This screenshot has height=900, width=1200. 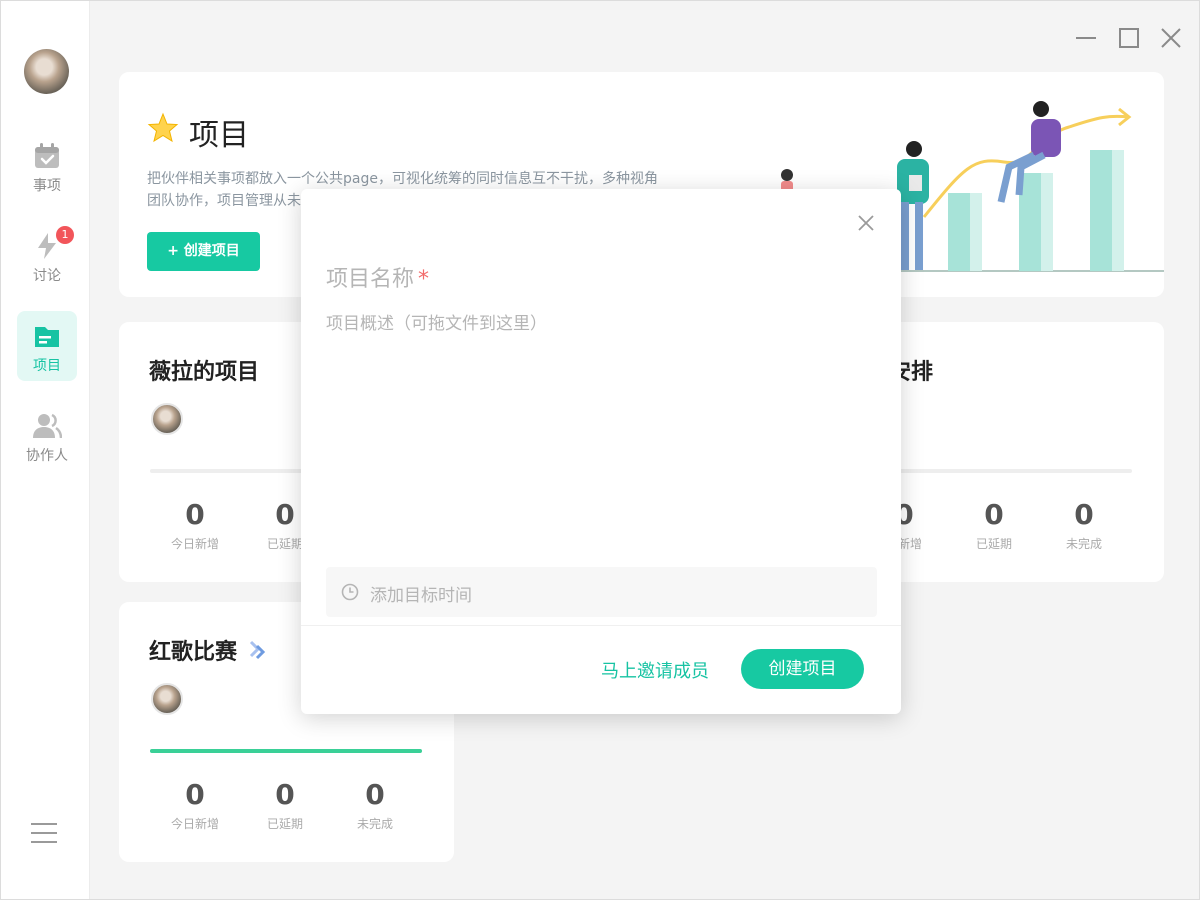 I want to click on create-project-button: + 创建项目, so click(x=203, y=251).